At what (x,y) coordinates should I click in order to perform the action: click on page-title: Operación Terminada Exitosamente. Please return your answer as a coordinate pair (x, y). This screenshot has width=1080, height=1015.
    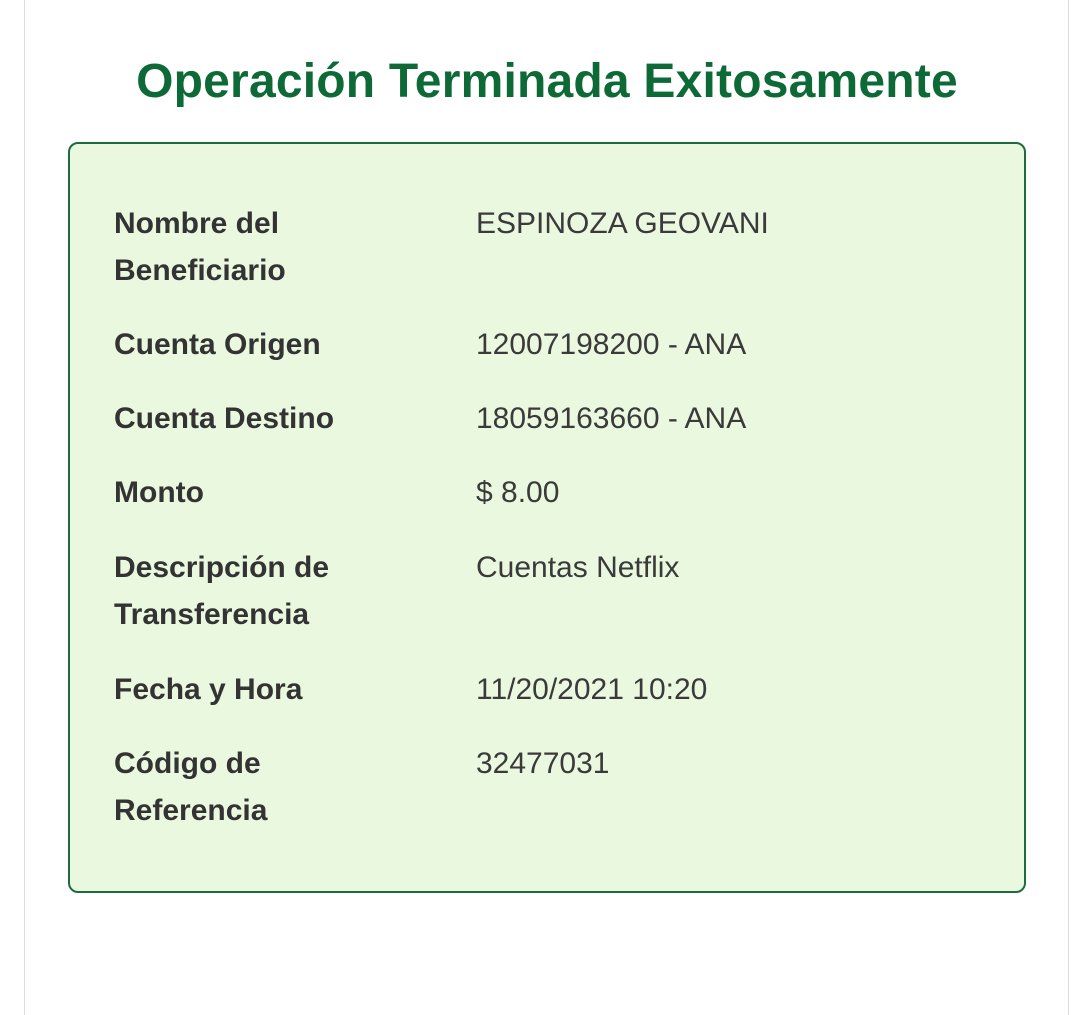
    Looking at the image, I should click on (547, 81).